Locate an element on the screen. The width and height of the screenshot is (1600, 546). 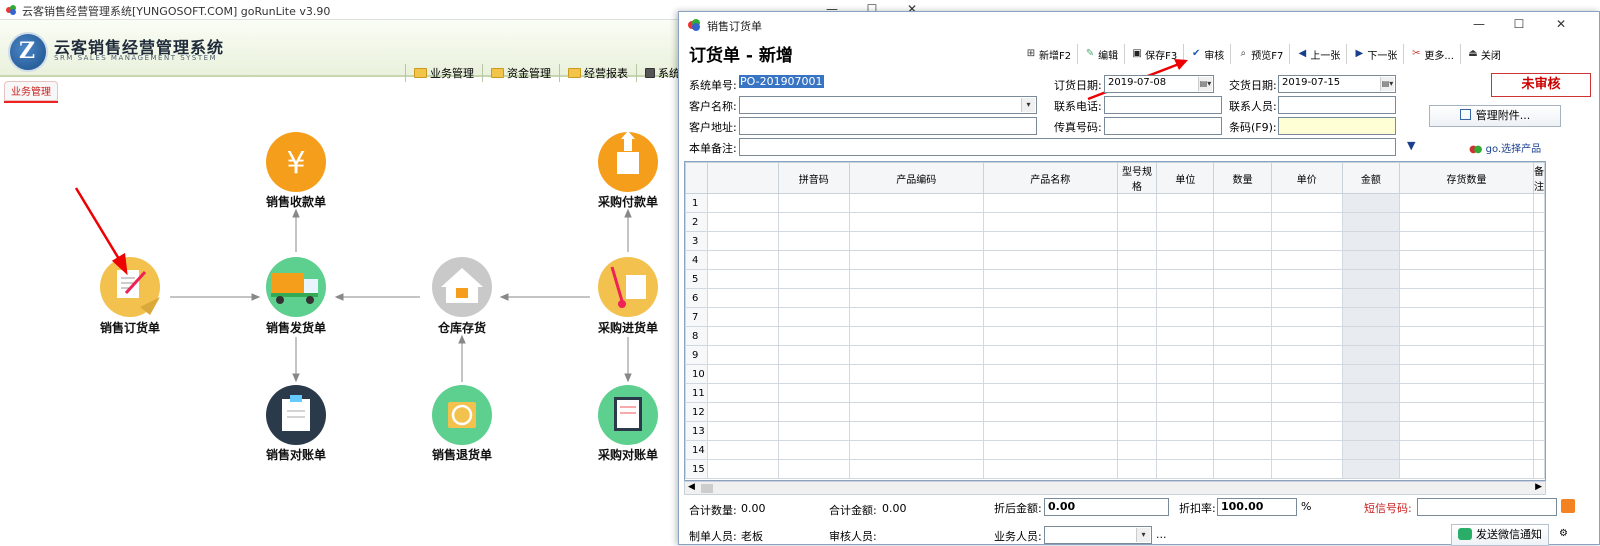
table-row: 13 is located at coordinates (1115, 431).